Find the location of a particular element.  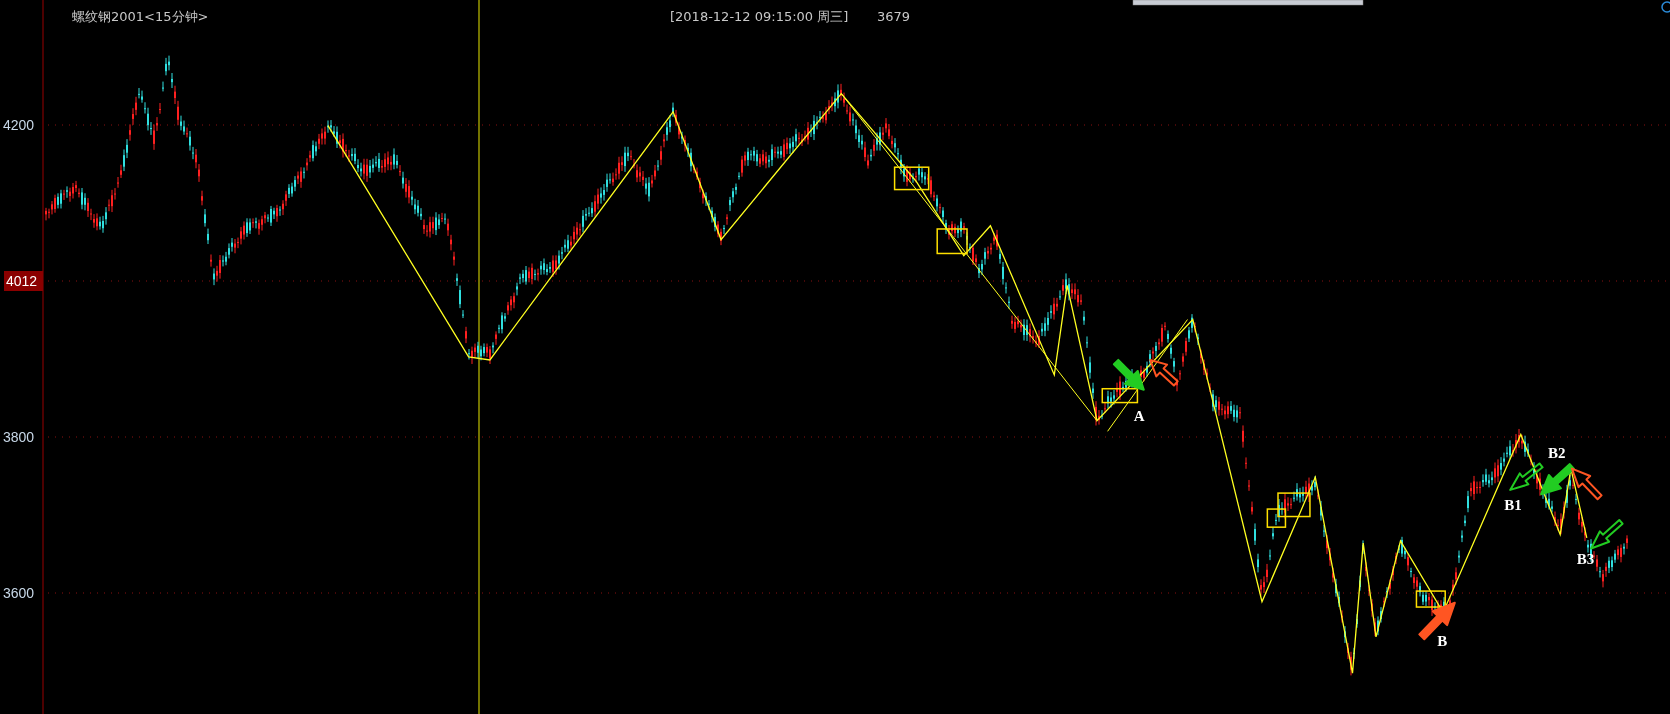

price-axis-label: 4200 is located at coordinates (19, 125).